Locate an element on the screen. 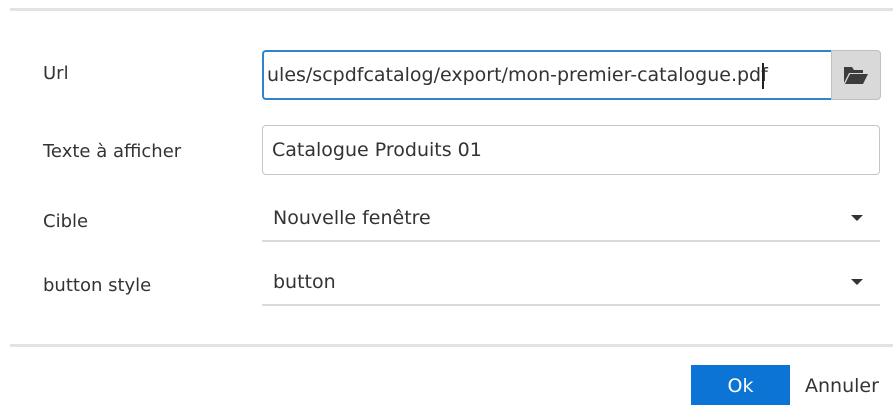  button-style-select-value: button is located at coordinates (304, 282).